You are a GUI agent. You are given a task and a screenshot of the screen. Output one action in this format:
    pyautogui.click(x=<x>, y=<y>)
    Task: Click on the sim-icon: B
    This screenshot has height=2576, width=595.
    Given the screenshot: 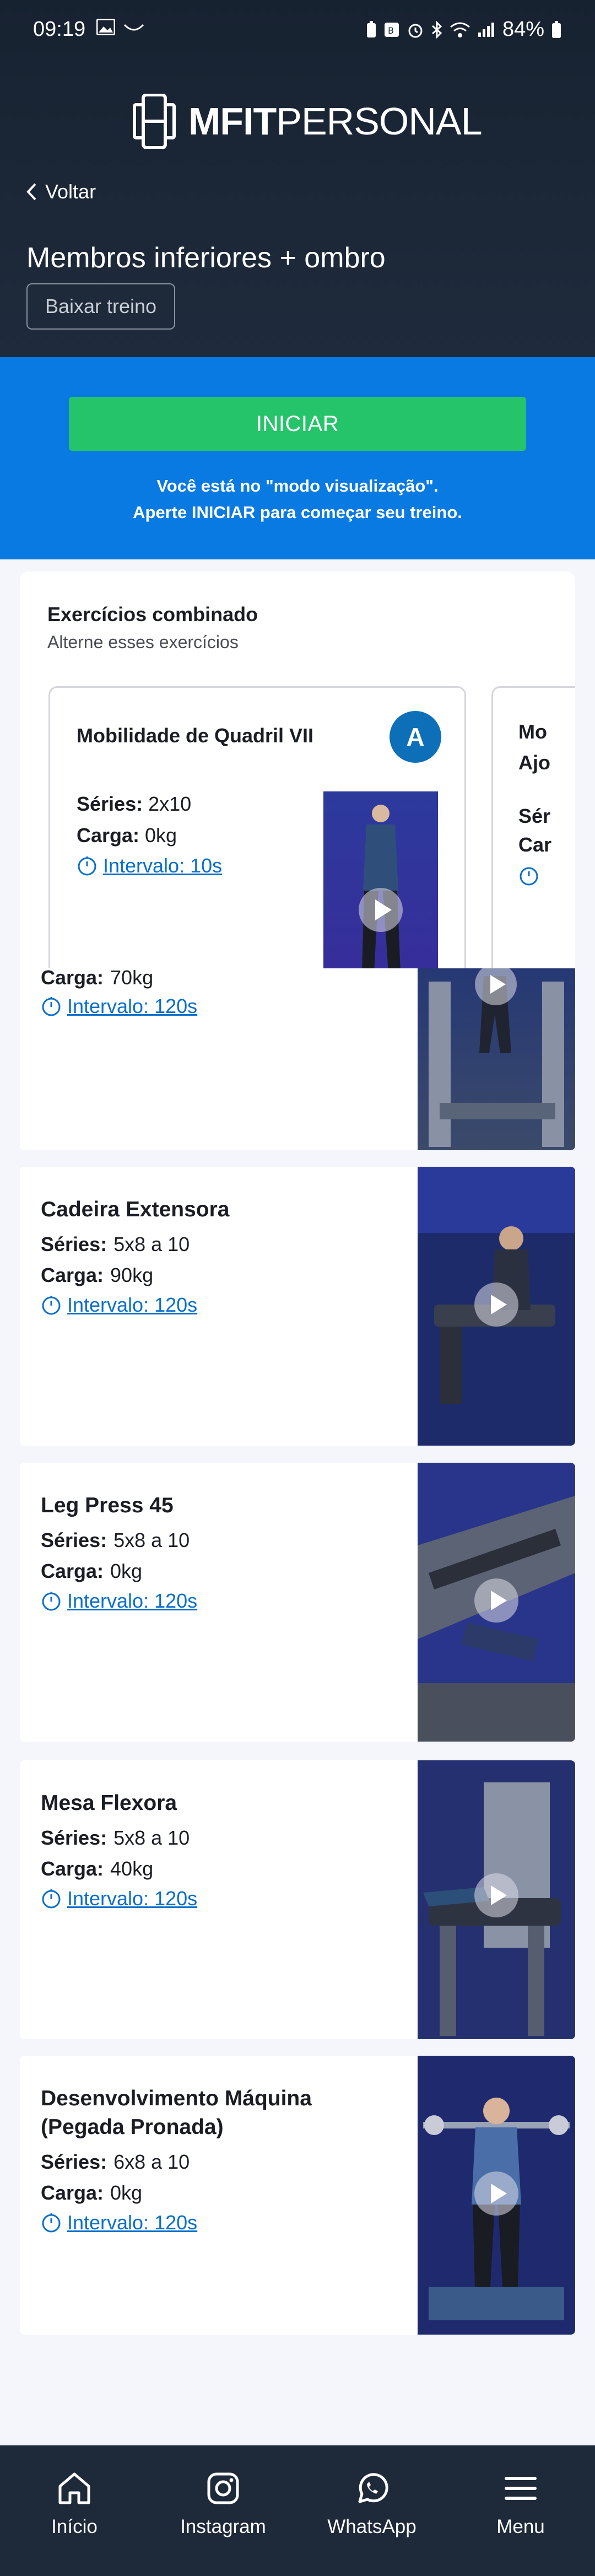 What is the action you would take?
    pyautogui.click(x=391, y=29)
    